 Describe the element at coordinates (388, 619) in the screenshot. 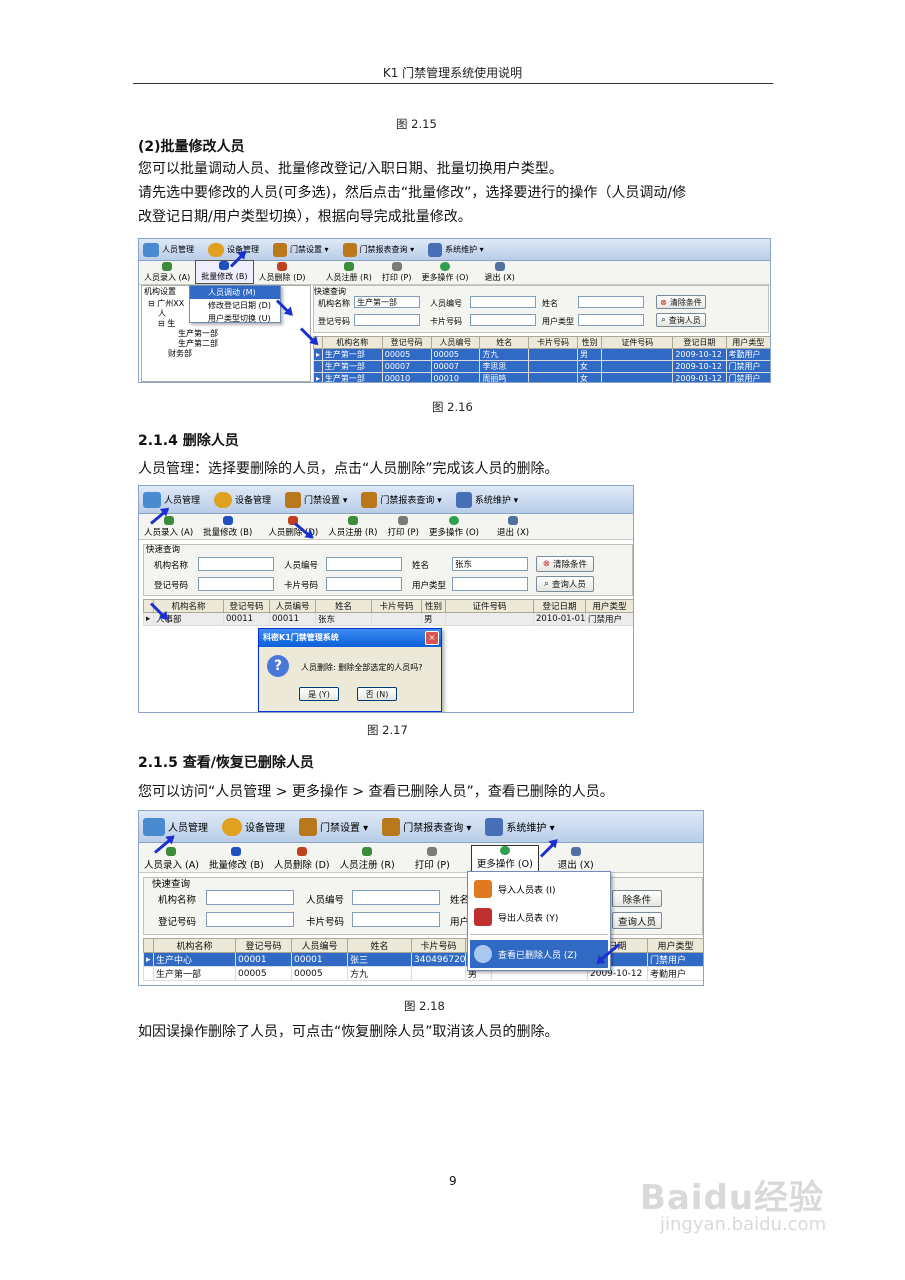

I see `table-row: ▸ 人事部 00011 00011 张东男 2010-01-01 门禁用户` at that location.